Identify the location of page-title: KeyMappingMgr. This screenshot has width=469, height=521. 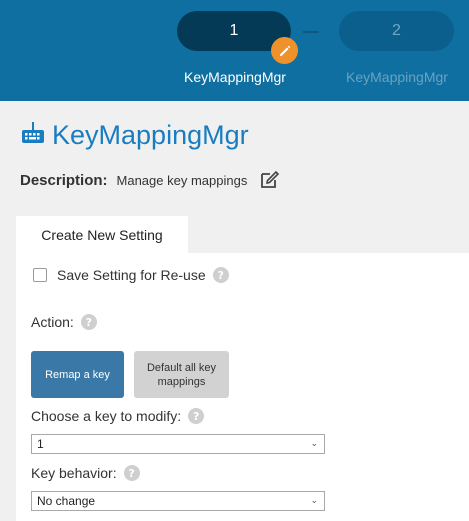
(134, 135).